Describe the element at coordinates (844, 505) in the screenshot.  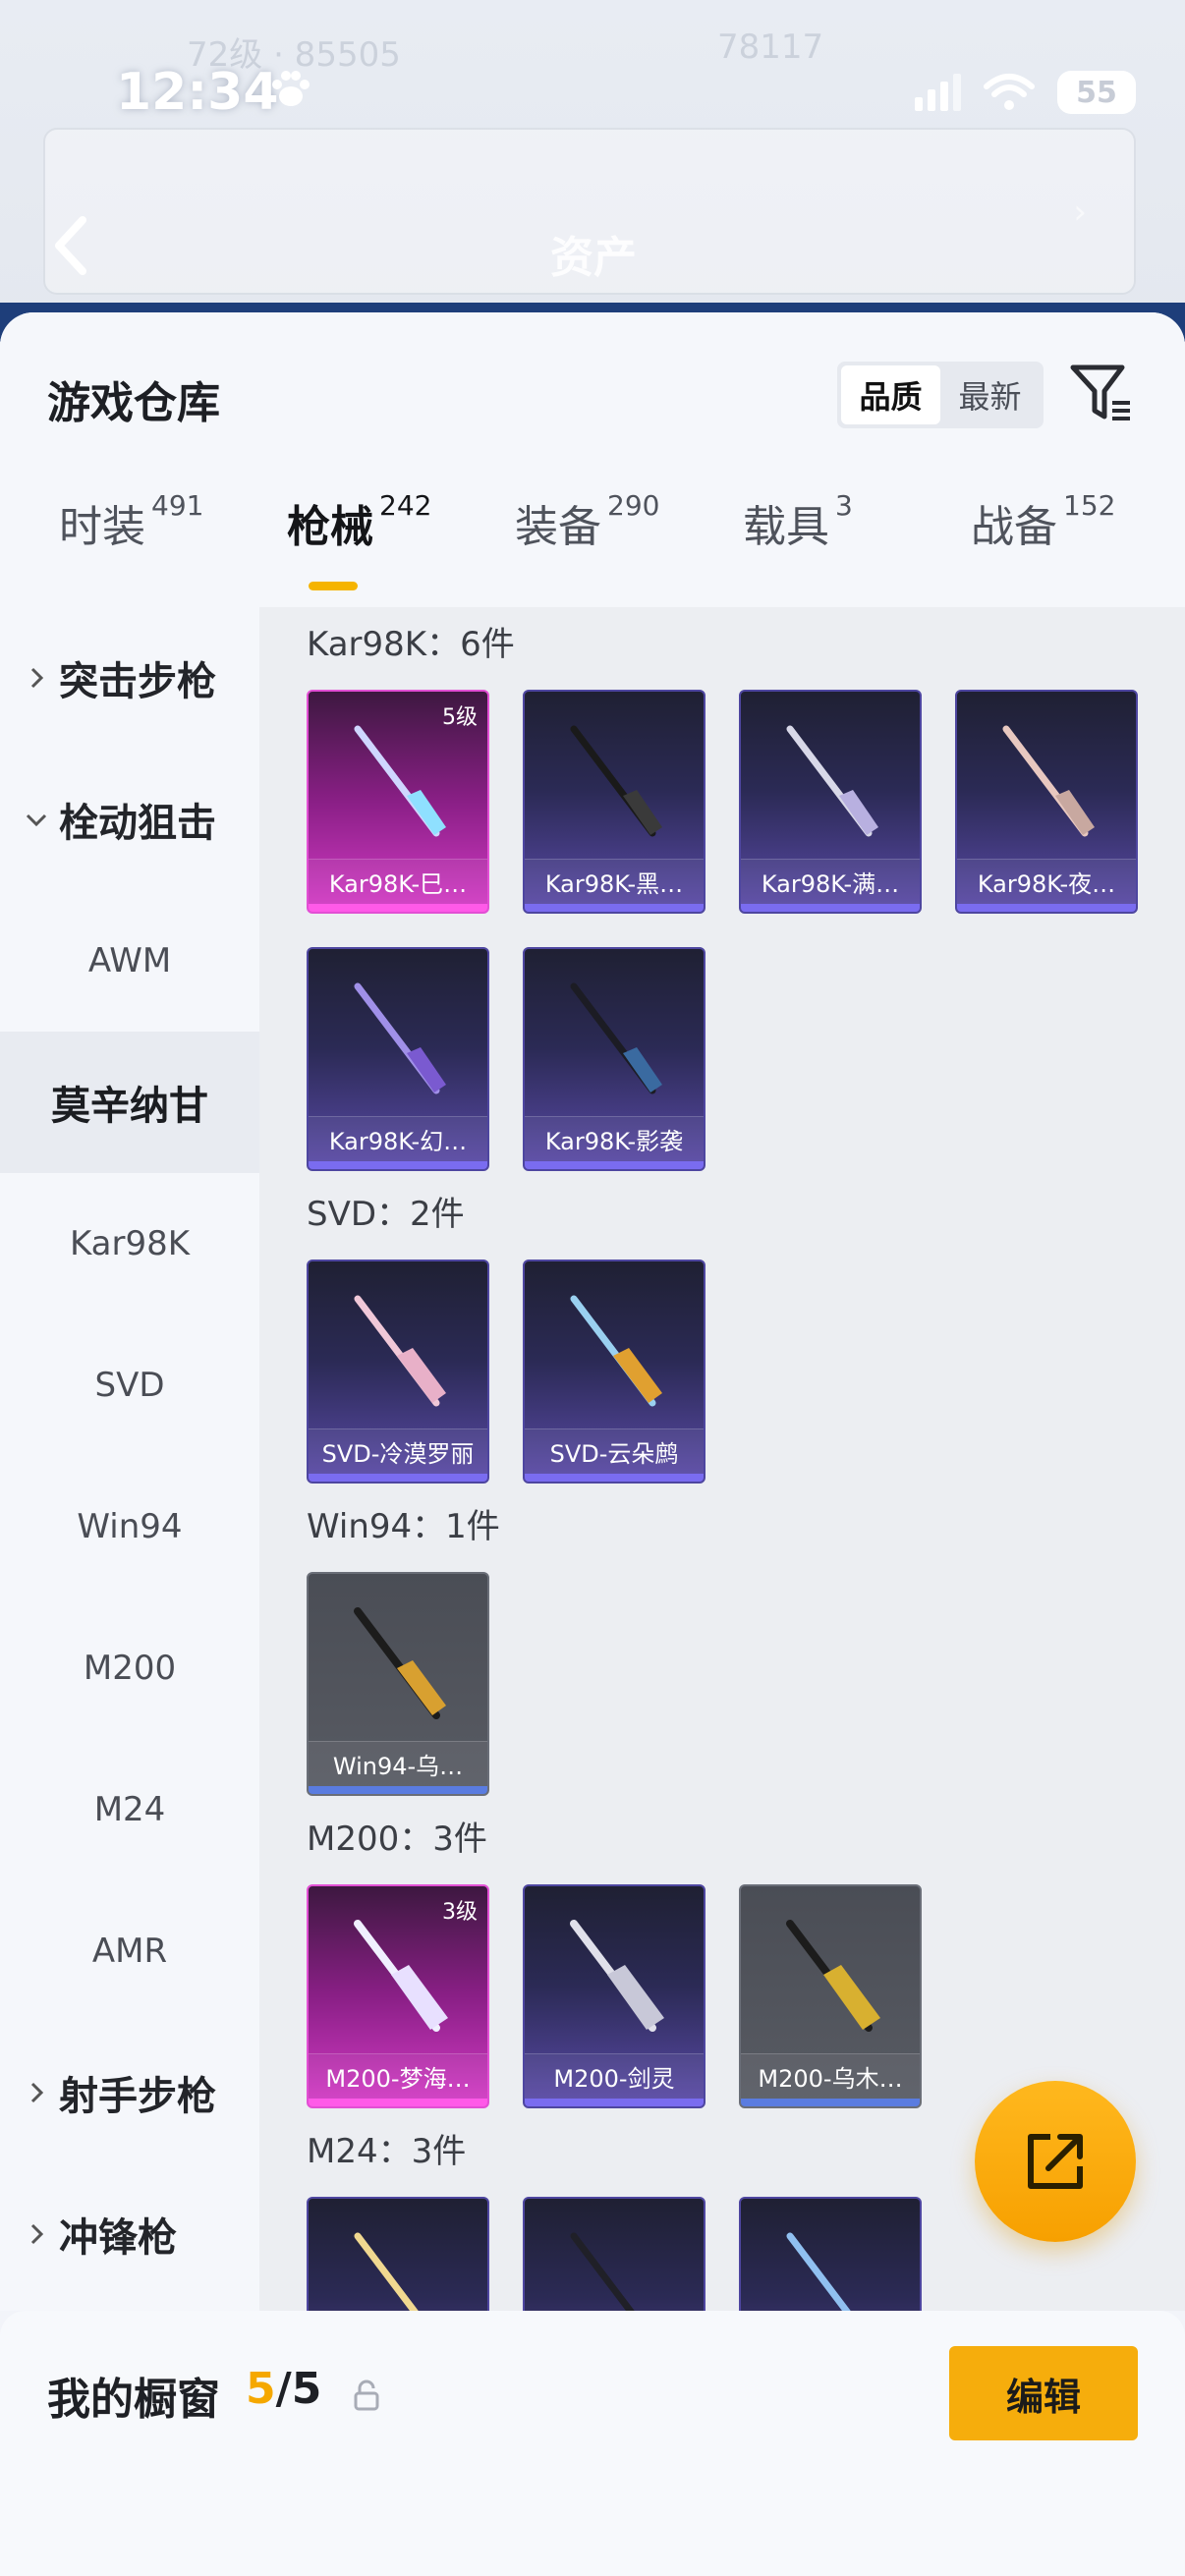
I see `tab-count: 3` at that location.